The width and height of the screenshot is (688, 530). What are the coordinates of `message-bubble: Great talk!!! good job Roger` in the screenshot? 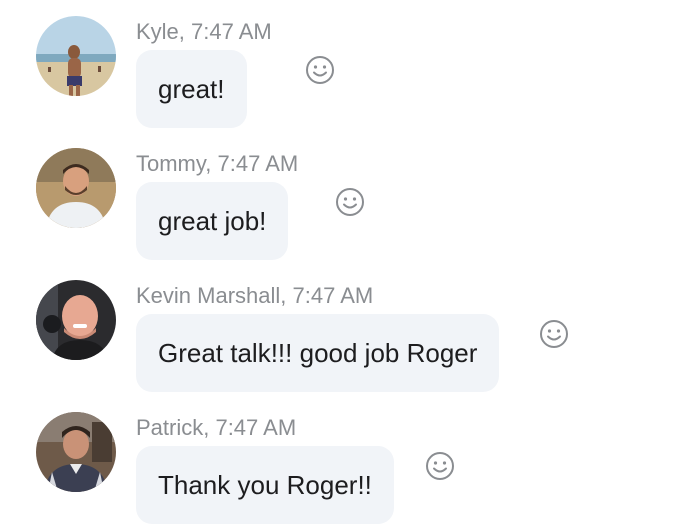 It's located at (318, 353).